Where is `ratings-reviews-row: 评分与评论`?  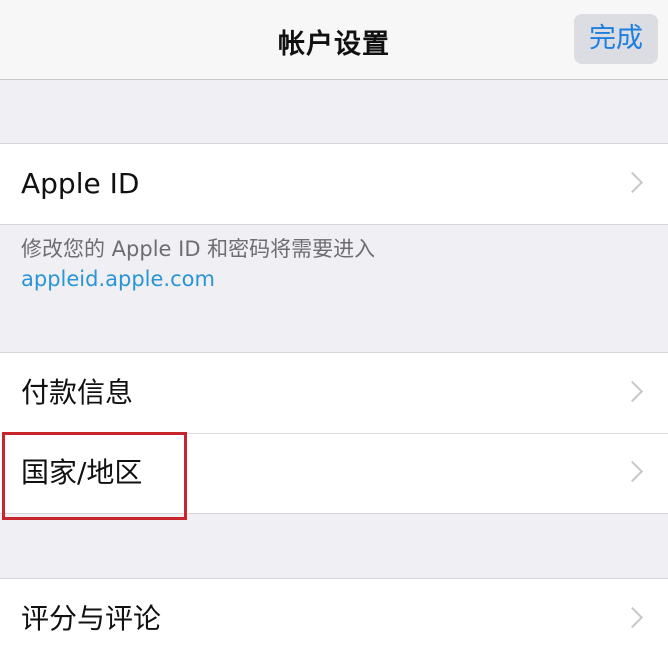
ratings-reviews-row: 评分与评论 is located at coordinates (334, 619).